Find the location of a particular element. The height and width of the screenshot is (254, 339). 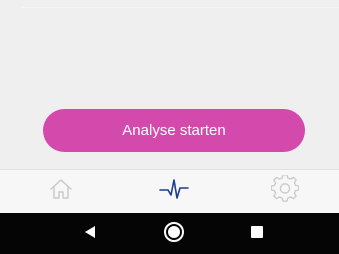

heartbeat-icon is located at coordinates (174, 191).